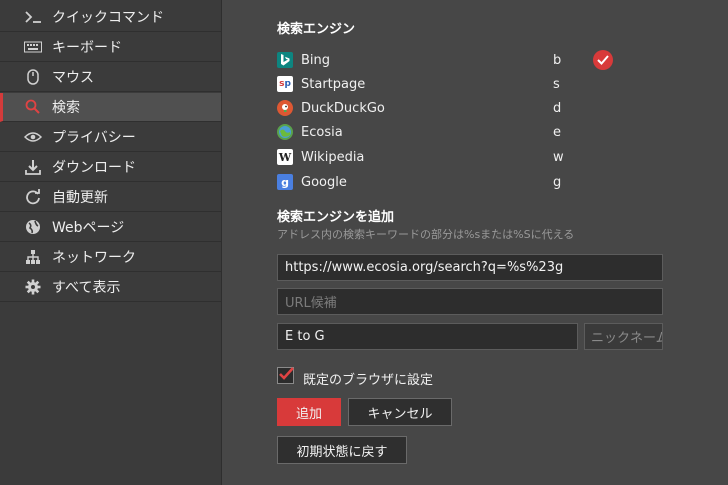 The height and width of the screenshot is (485, 728). Describe the element at coordinates (426, 234) in the screenshot. I see `add-engine-hint: アドレス内の検索キーワードの部分は%sまたは%Sに代える` at that location.